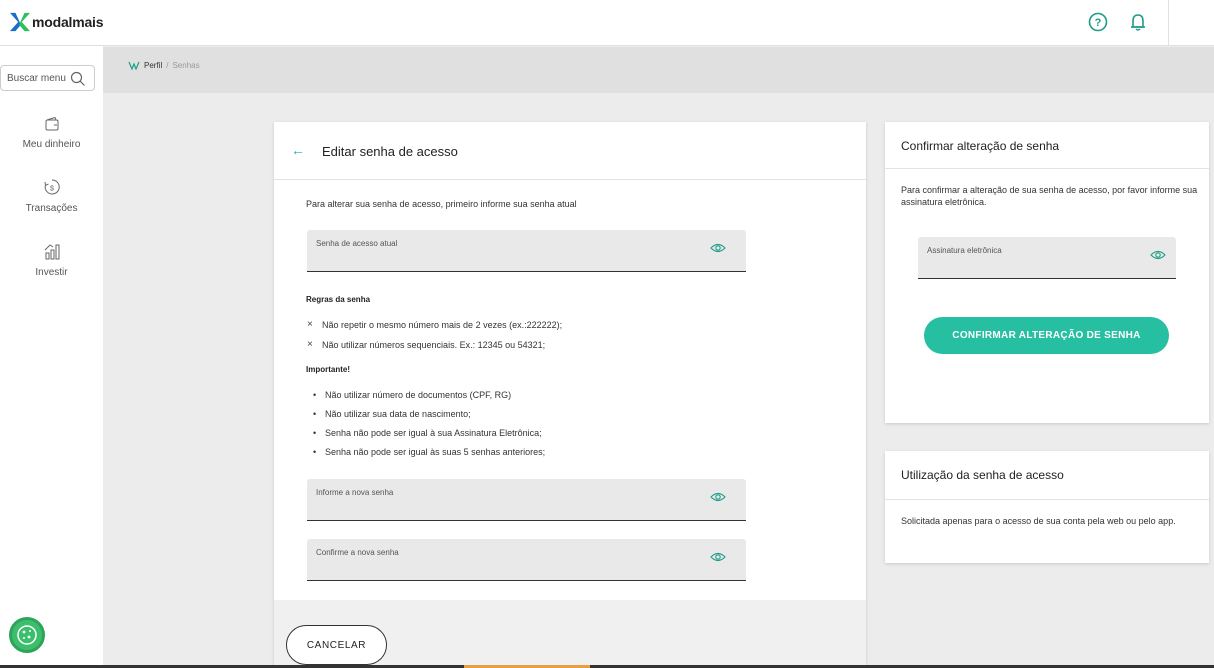 Image resolution: width=1214 pixels, height=668 pixels. What do you see at coordinates (506, 256) in the screenshot?
I see `current-password-input` at bounding box center [506, 256].